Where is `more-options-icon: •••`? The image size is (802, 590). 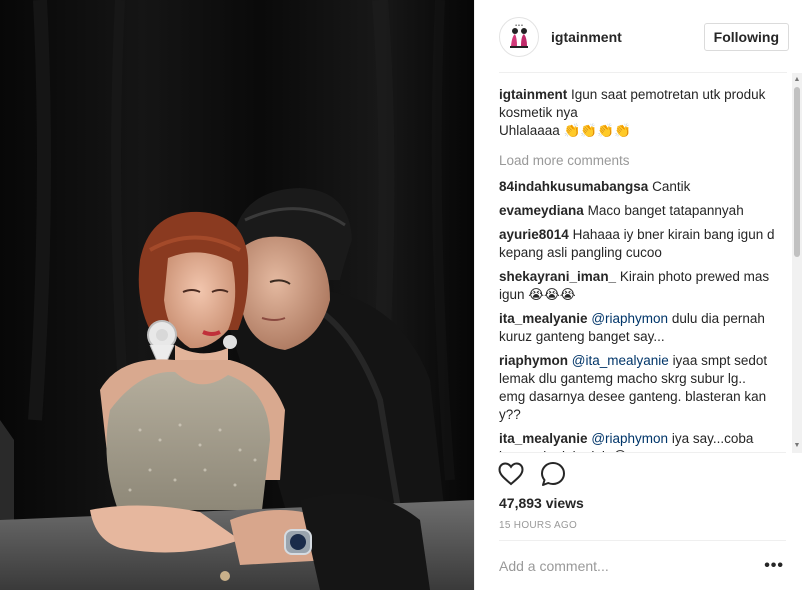
more-options-icon: ••• is located at coordinates (774, 566).